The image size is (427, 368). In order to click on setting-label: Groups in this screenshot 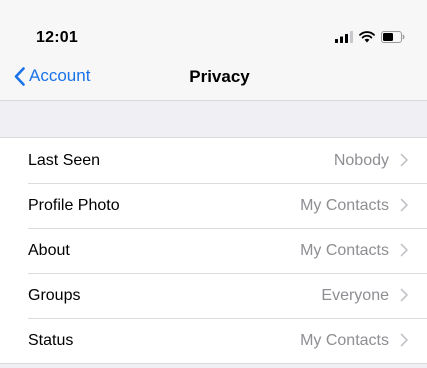, I will do `click(54, 295)`.